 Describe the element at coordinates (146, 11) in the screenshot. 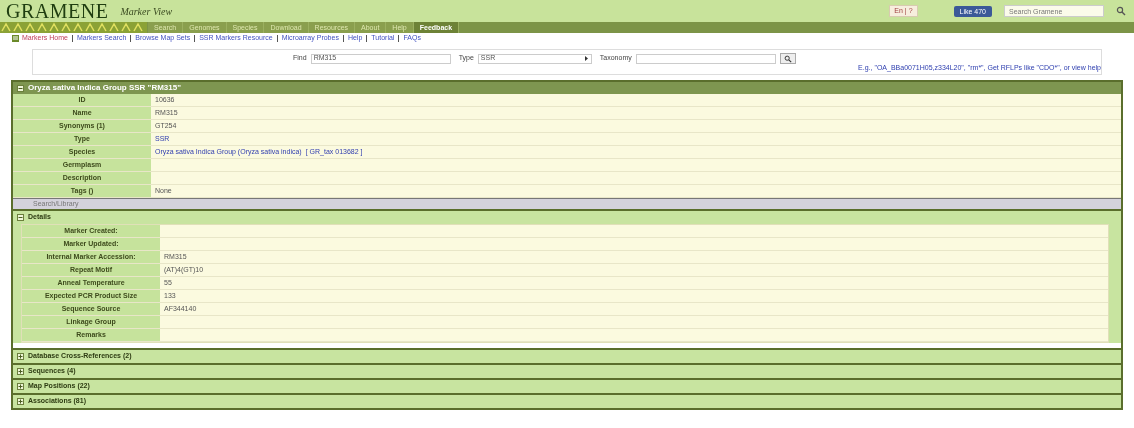

I see `page-subtitle: Marker View` at that location.